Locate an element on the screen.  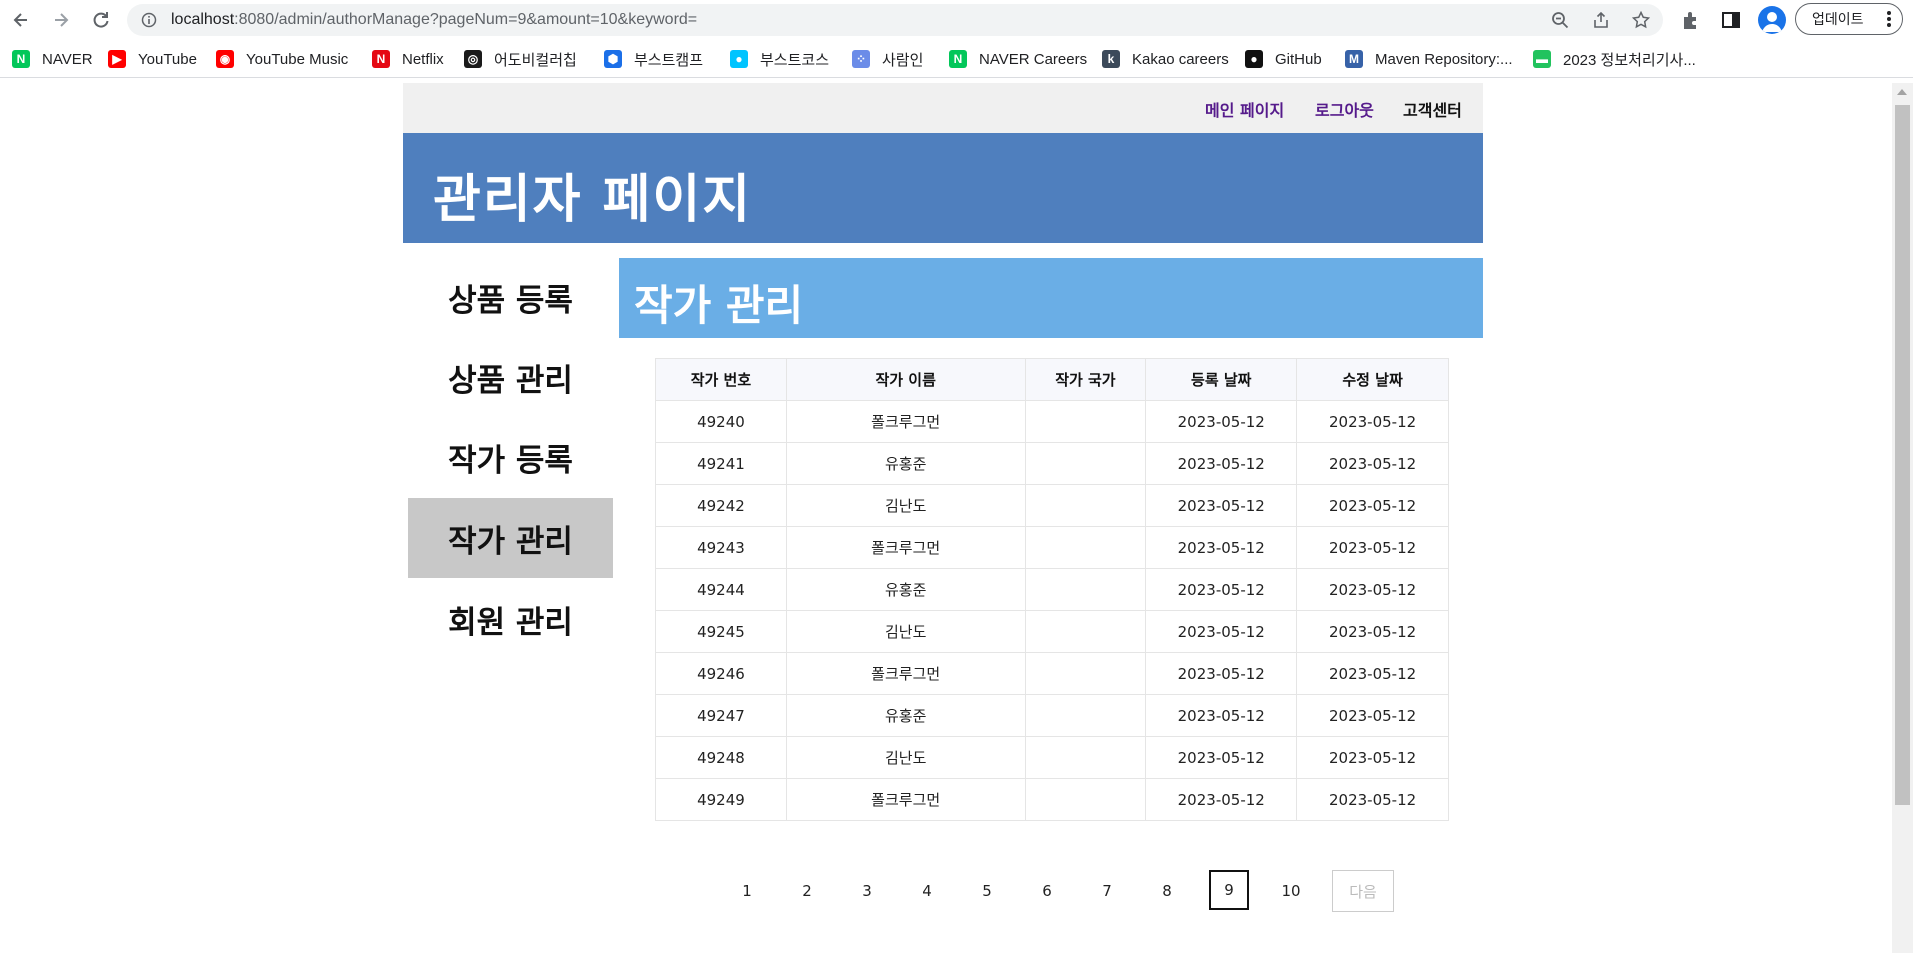
reload-button is located at coordinates (101, 20).